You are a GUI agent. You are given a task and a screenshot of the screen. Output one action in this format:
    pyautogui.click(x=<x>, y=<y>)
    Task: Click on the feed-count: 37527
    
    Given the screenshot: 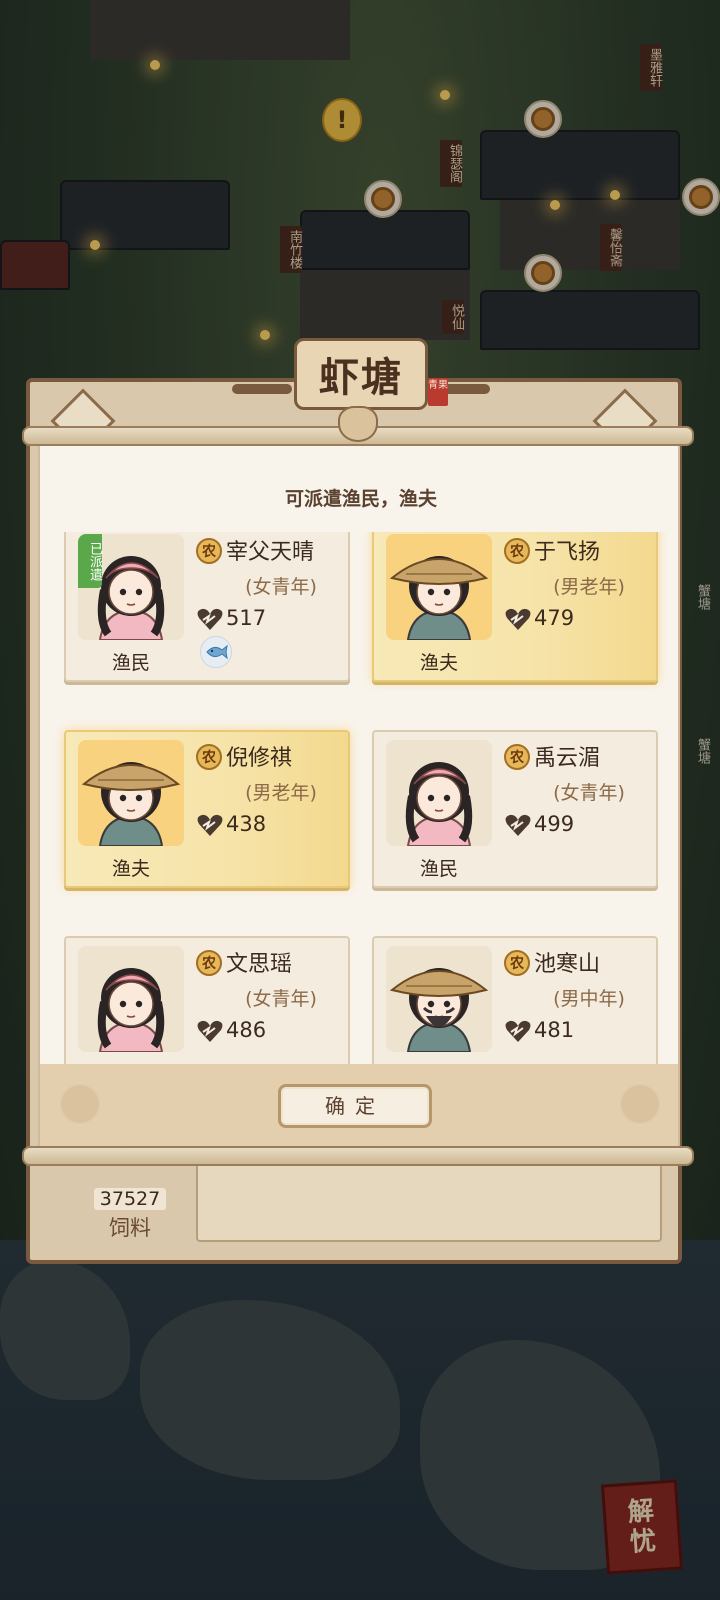 What is the action you would take?
    pyautogui.click(x=130, y=1199)
    